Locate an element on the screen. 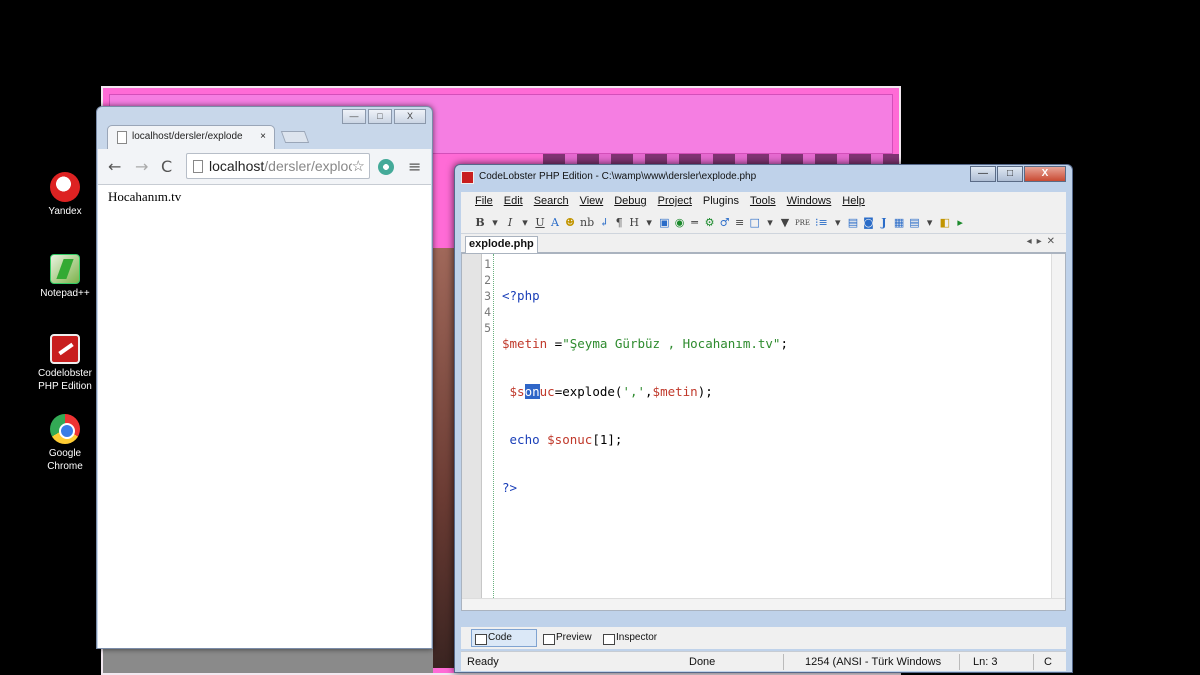 This screenshot has width=1200, height=675. address-bar: localhost/dersler/exploc ☆ is located at coordinates (278, 166).